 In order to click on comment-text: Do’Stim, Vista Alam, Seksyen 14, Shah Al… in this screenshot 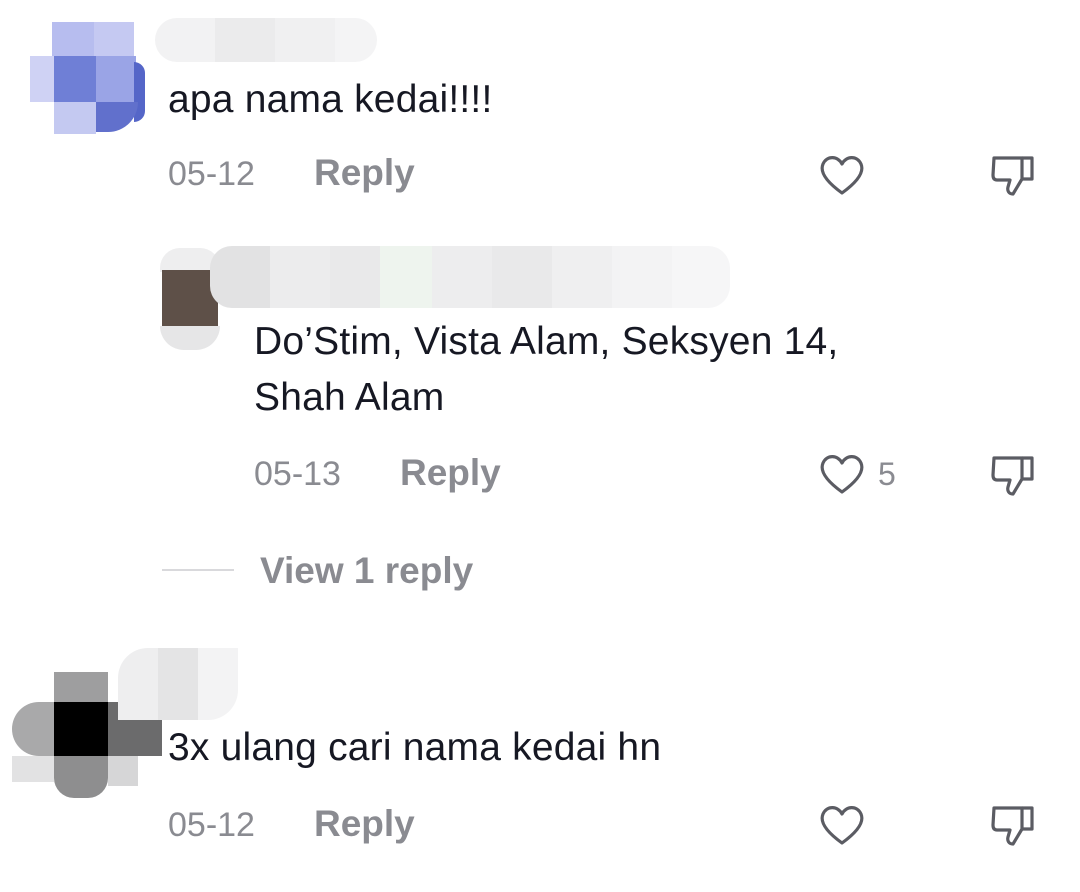, I will do `click(546, 369)`.